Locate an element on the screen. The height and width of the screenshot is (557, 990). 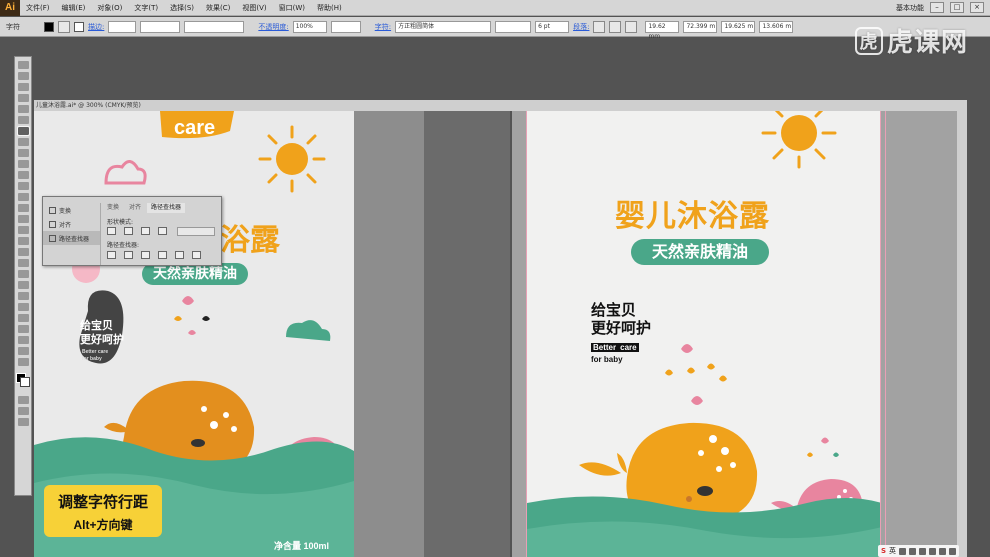
gradient-tool-icon is located at coordinates (23, 274).